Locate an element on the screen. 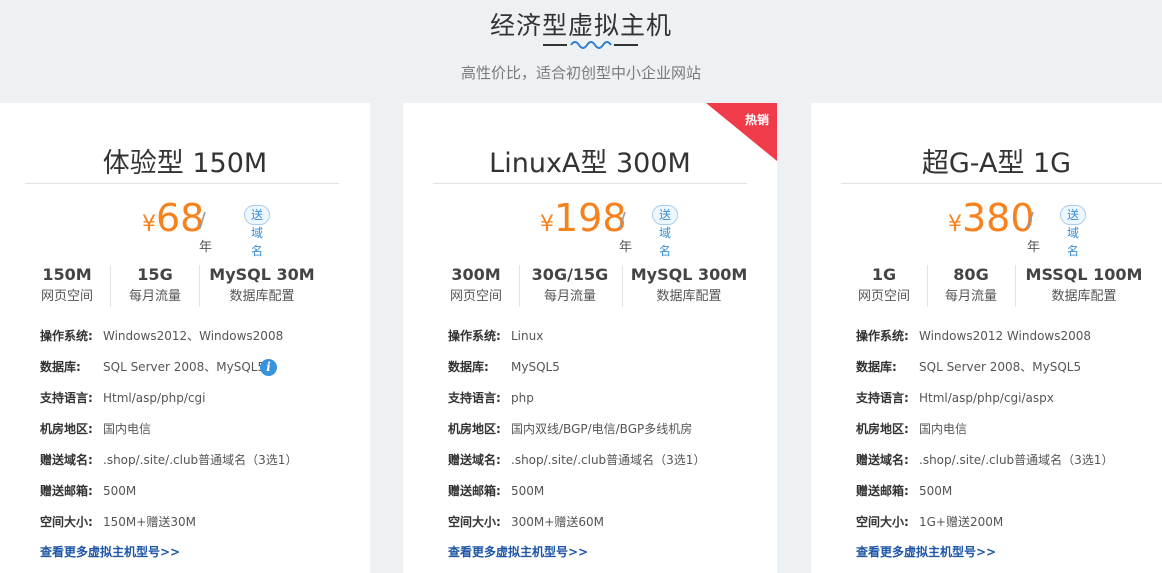 This screenshot has height=573, width=1162. spec-value: MySQL5 is located at coordinates (535, 367).